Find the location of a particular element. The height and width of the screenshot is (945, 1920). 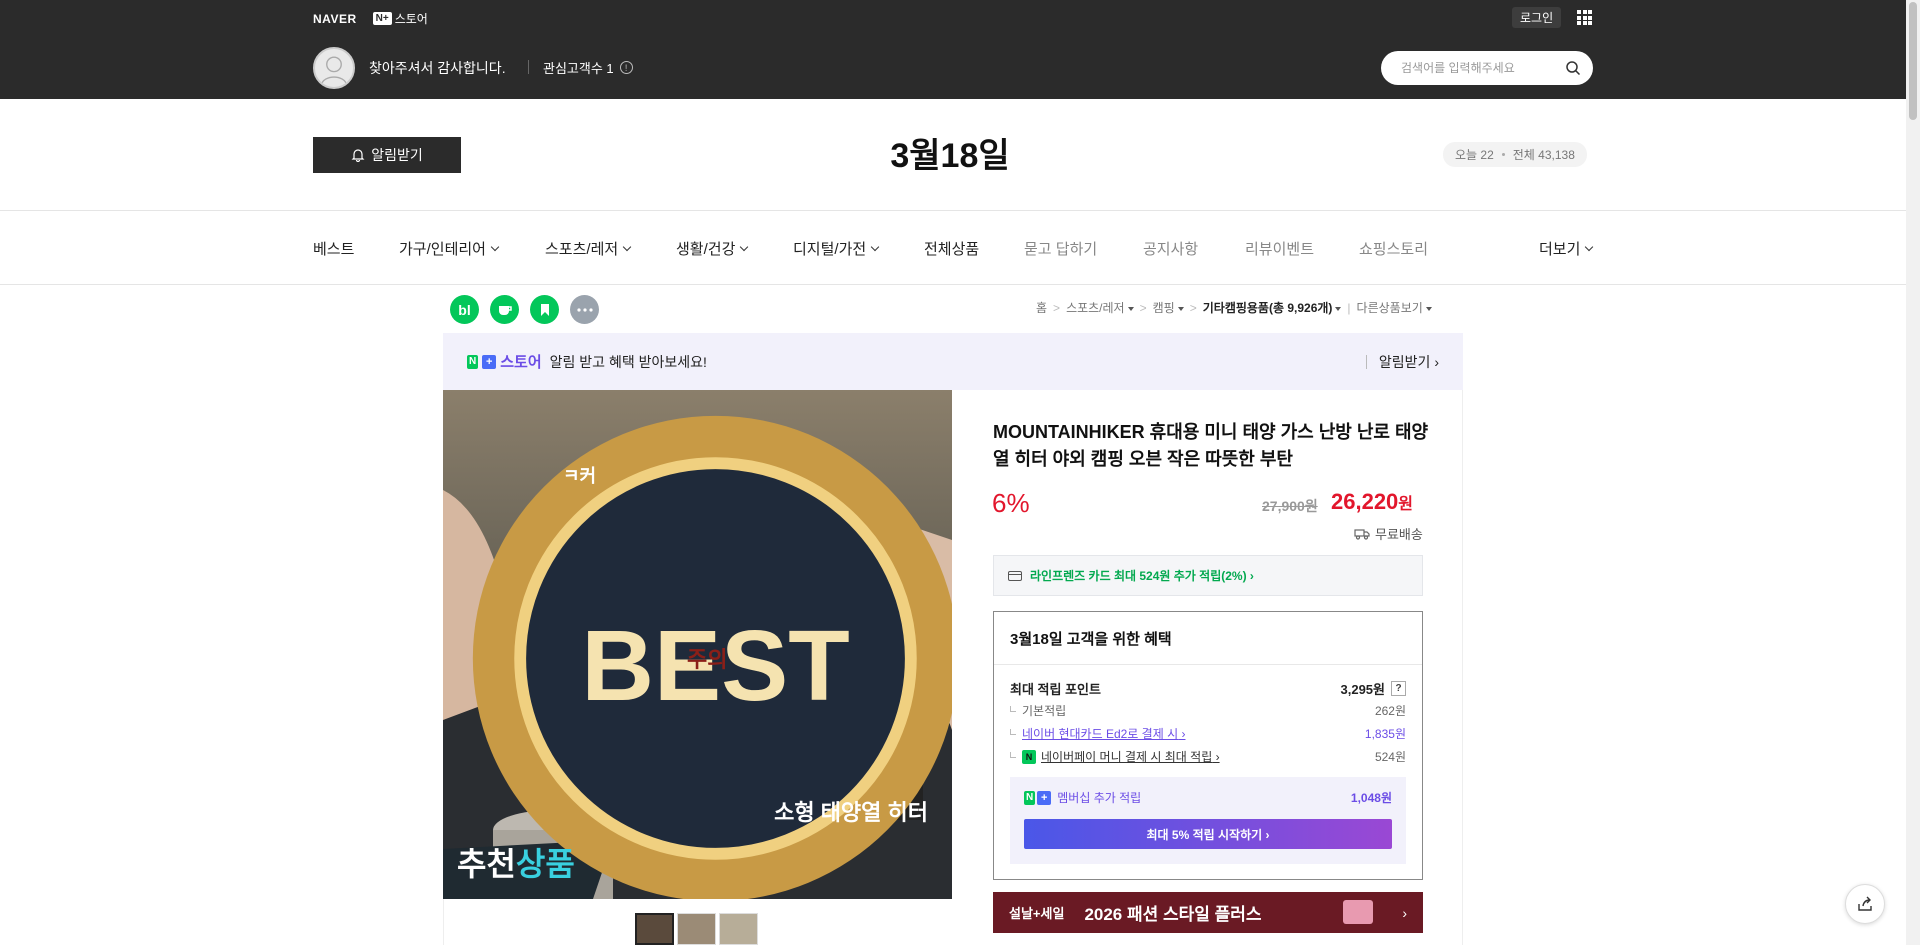

fashion-plus-banner: 설날+세일 2026 패션 스타일 플러스 › is located at coordinates (1208, 912).